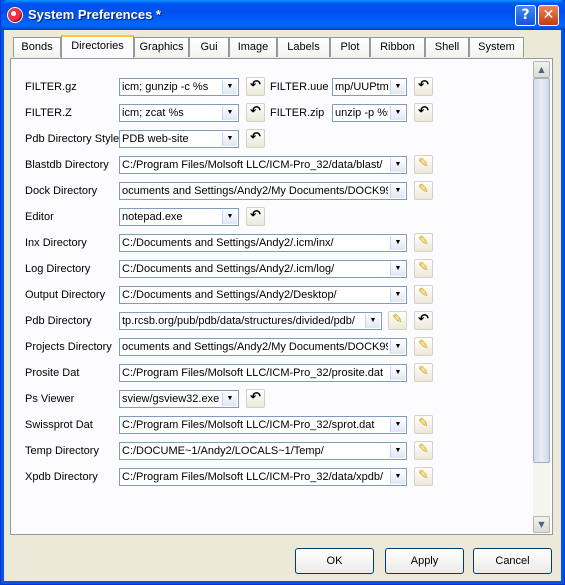  What do you see at coordinates (496, 47) in the screenshot?
I see `tab-system: System` at bounding box center [496, 47].